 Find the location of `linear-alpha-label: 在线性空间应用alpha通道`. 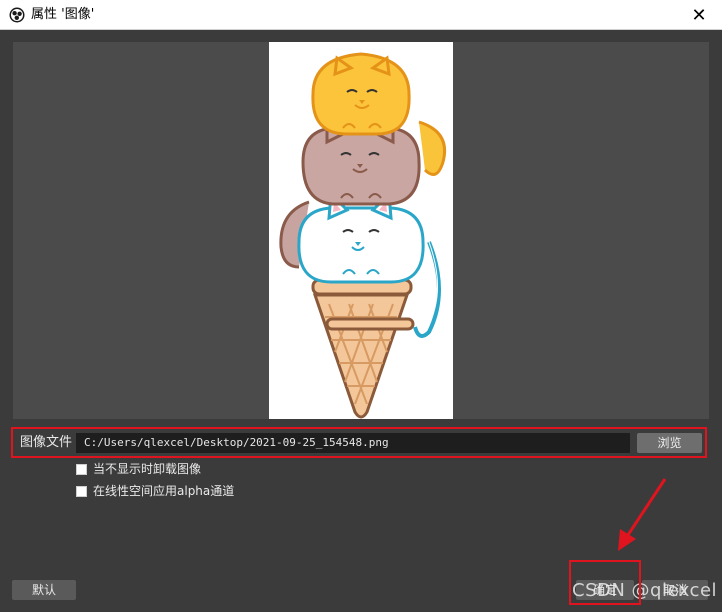

linear-alpha-label: 在线性空间应用alpha通道 is located at coordinates (164, 491).